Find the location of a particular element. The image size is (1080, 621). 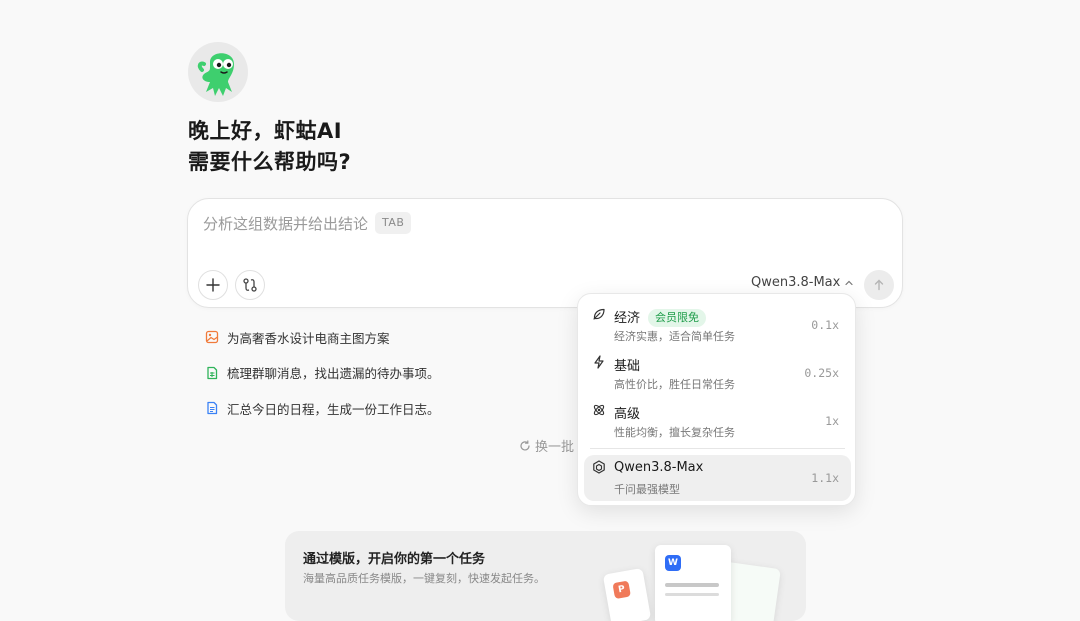

chevron-up-icon is located at coordinates (849, 282).